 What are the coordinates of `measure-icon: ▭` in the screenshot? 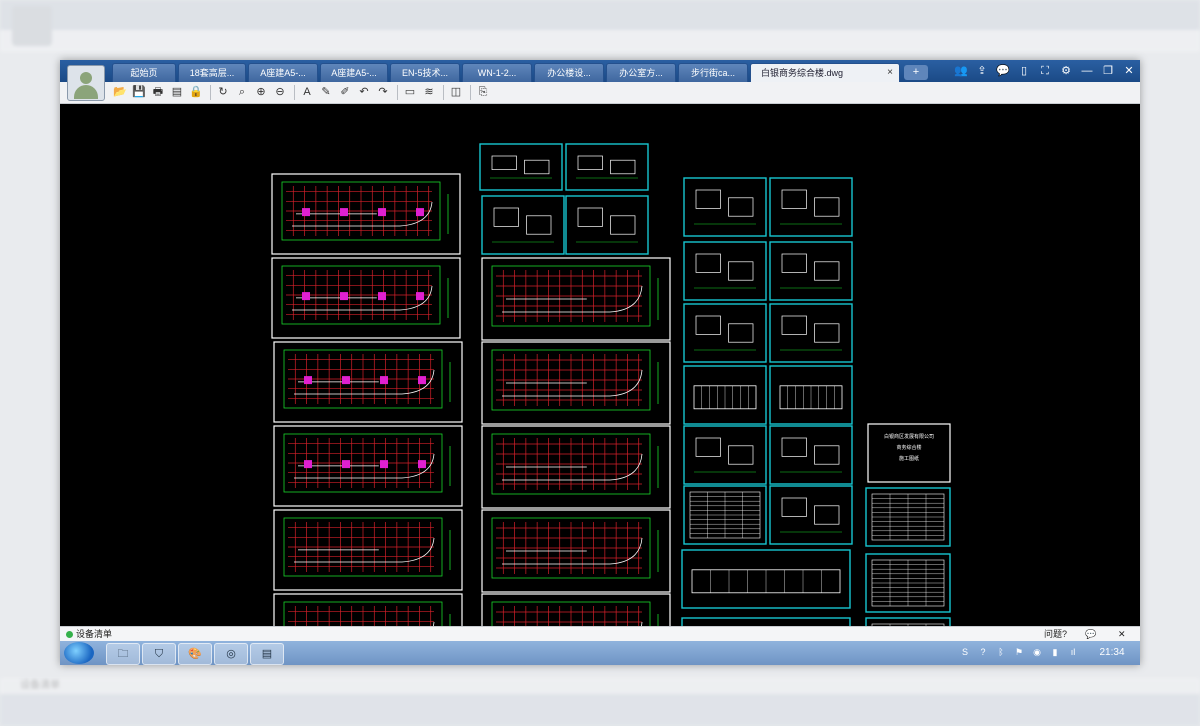 It's located at (410, 92).